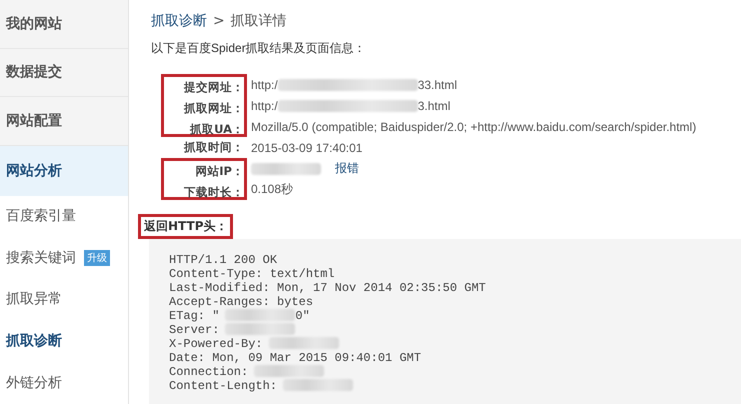 The width and height of the screenshot is (741, 404). What do you see at coordinates (347, 168) in the screenshot?
I see `report-link: 报错` at bounding box center [347, 168].